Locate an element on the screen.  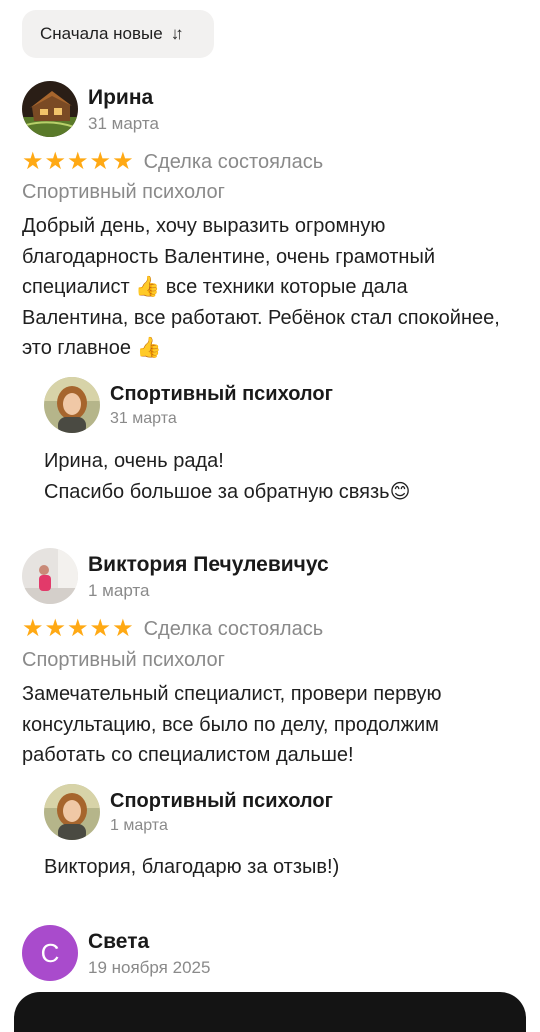
avatar-letter: С is located at coordinates (50, 952).